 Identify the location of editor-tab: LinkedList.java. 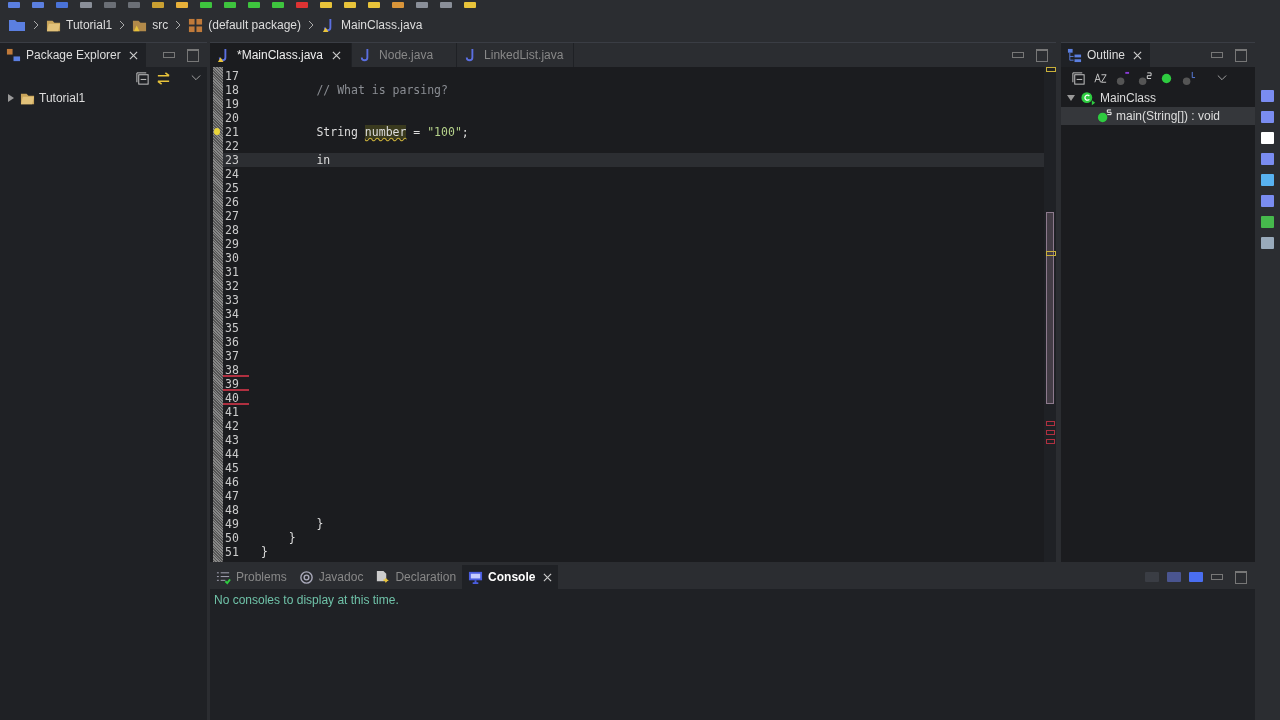
(516, 55).